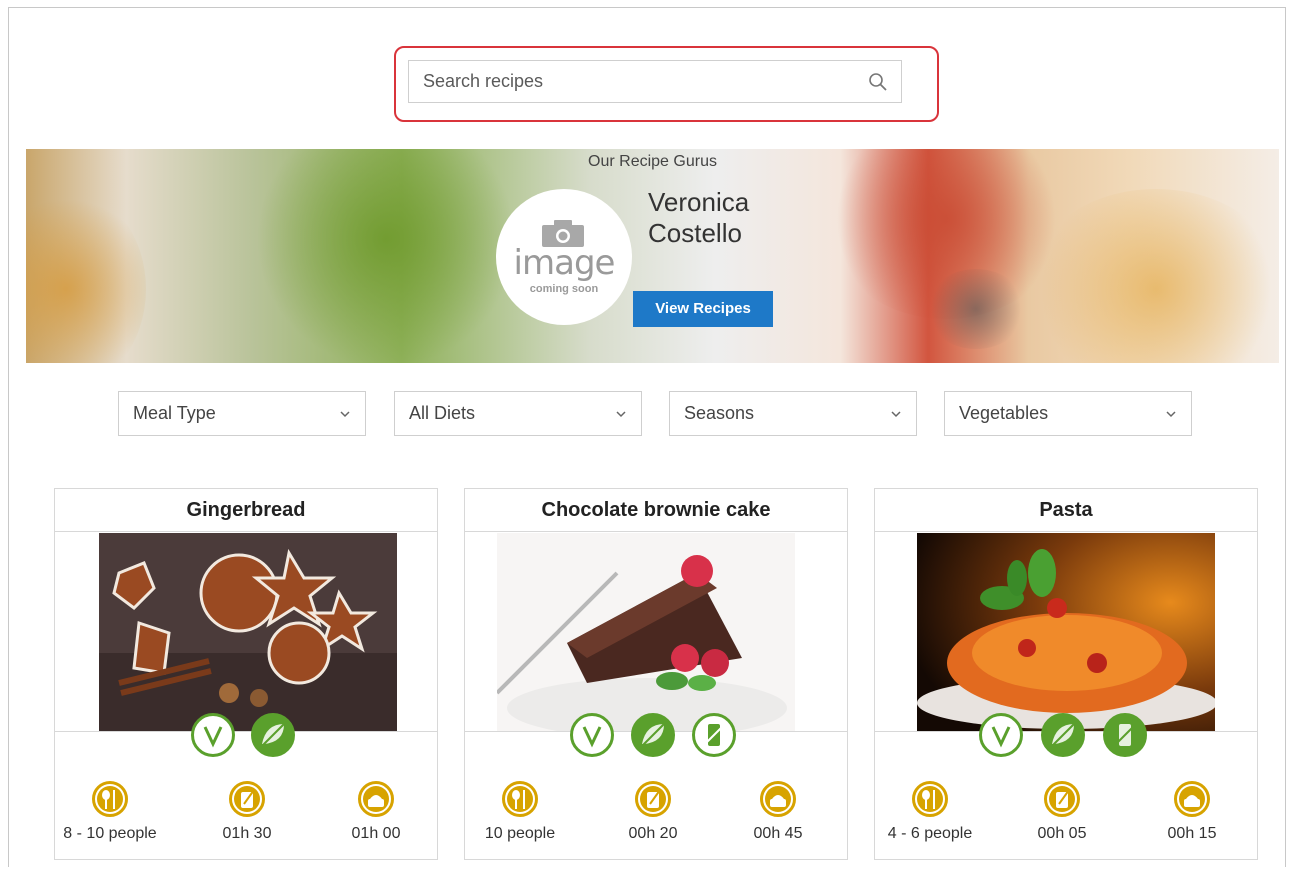 The height and width of the screenshot is (870, 1290). Describe the element at coordinates (878, 82) in the screenshot. I see `search-icon` at that location.